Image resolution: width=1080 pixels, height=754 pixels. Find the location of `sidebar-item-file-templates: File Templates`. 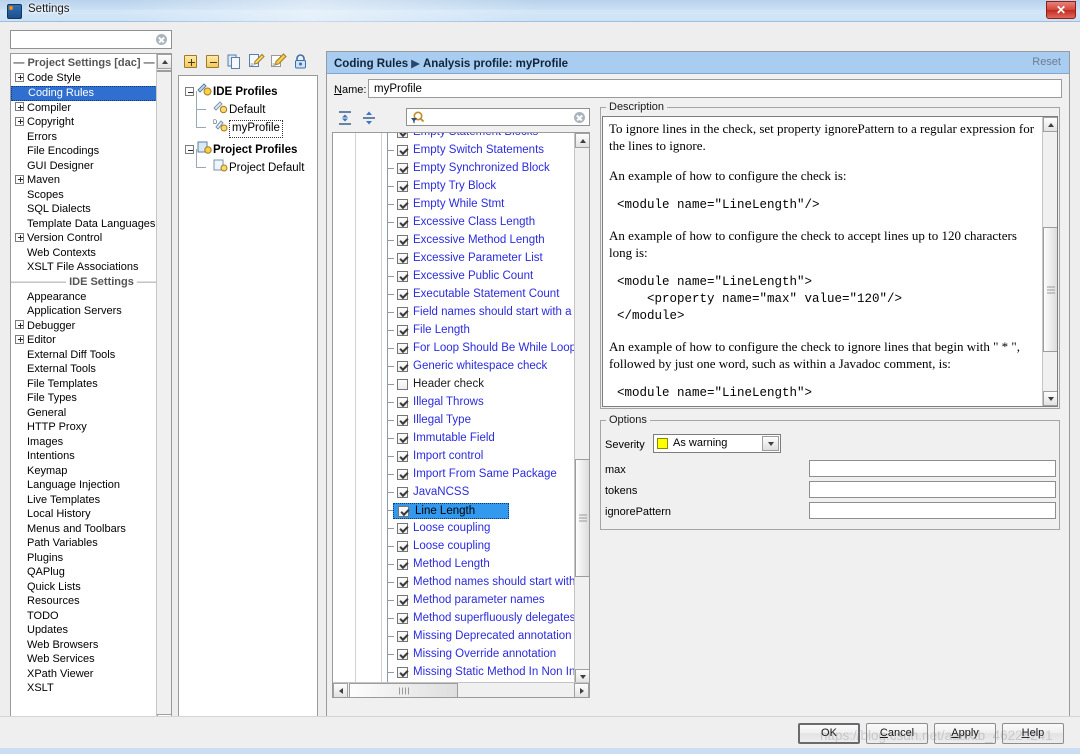

sidebar-item-file-templates: File Templates is located at coordinates (84, 384).